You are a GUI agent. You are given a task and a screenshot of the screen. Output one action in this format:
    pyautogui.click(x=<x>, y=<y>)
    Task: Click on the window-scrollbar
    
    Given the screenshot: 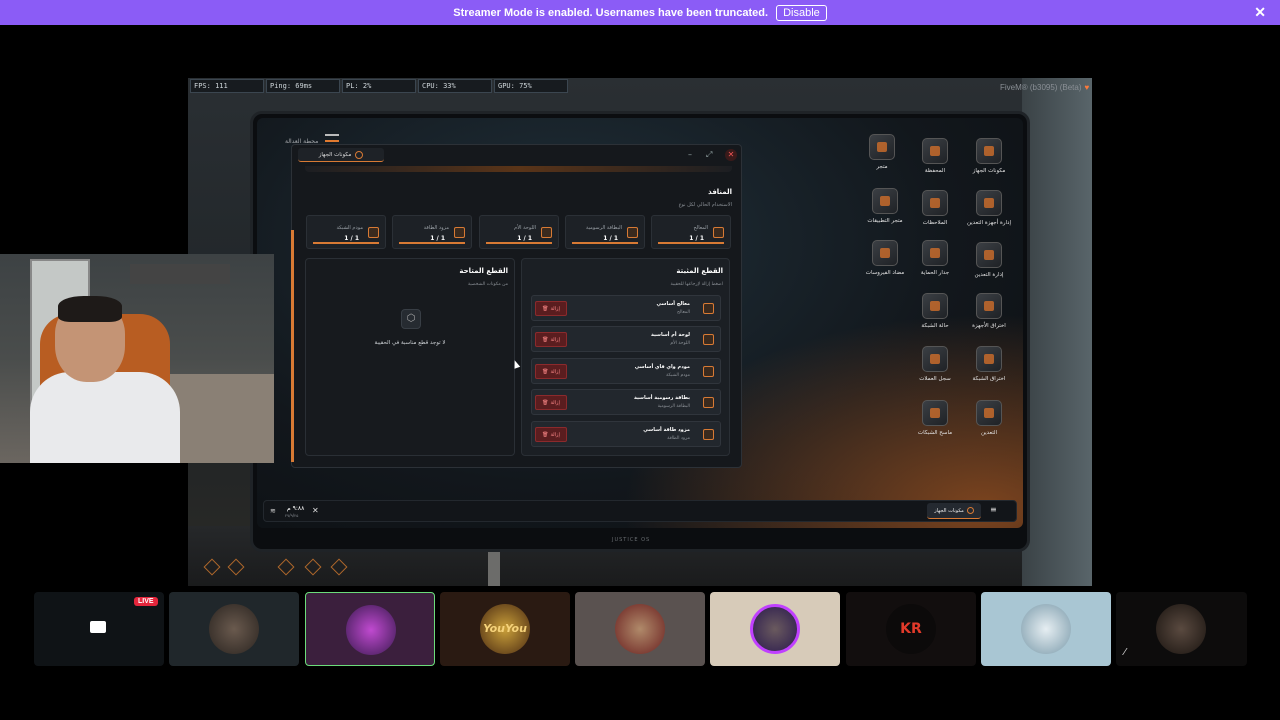 What is the action you would take?
    pyautogui.click(x=292, y=346)
    